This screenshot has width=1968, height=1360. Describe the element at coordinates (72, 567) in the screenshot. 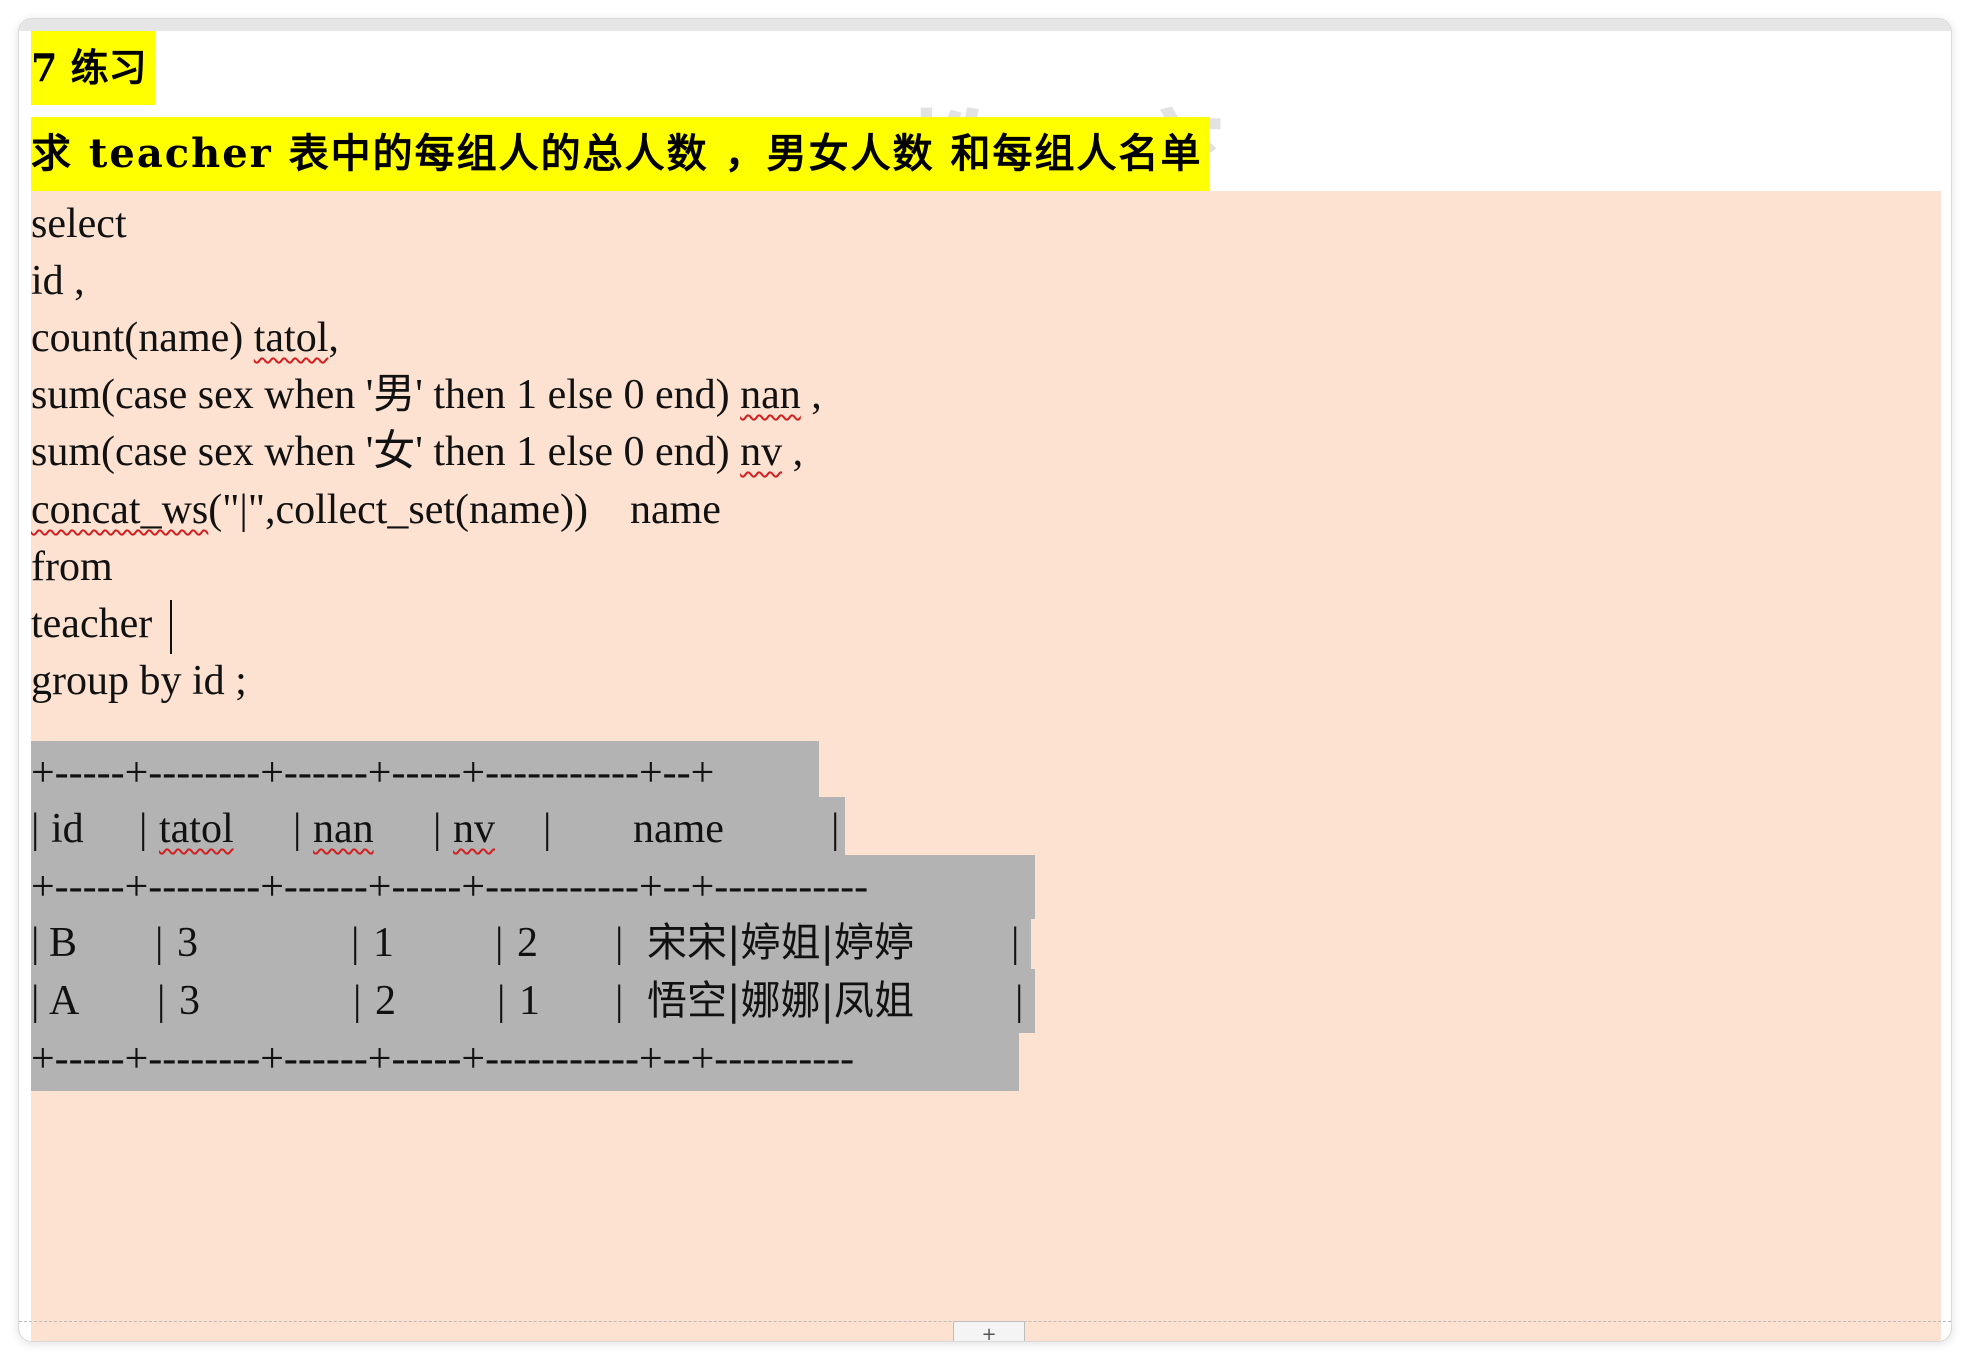

I see `code-line-from: from` at that location.